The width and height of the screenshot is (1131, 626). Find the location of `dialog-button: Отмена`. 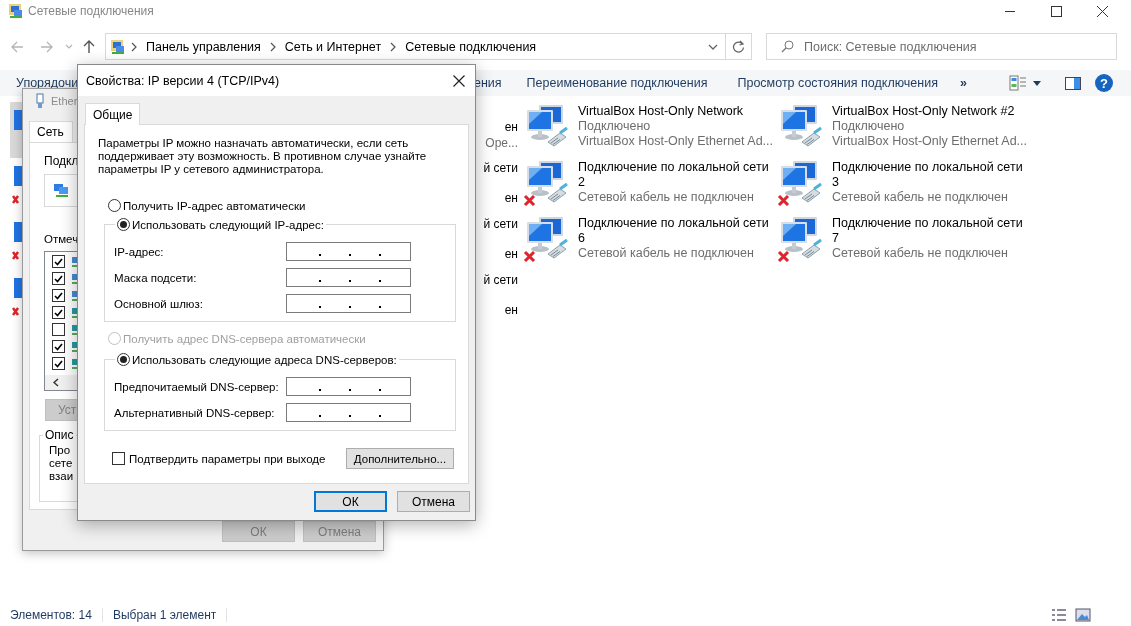

dialog-button: Отмена is located at coordinates (433, 501).